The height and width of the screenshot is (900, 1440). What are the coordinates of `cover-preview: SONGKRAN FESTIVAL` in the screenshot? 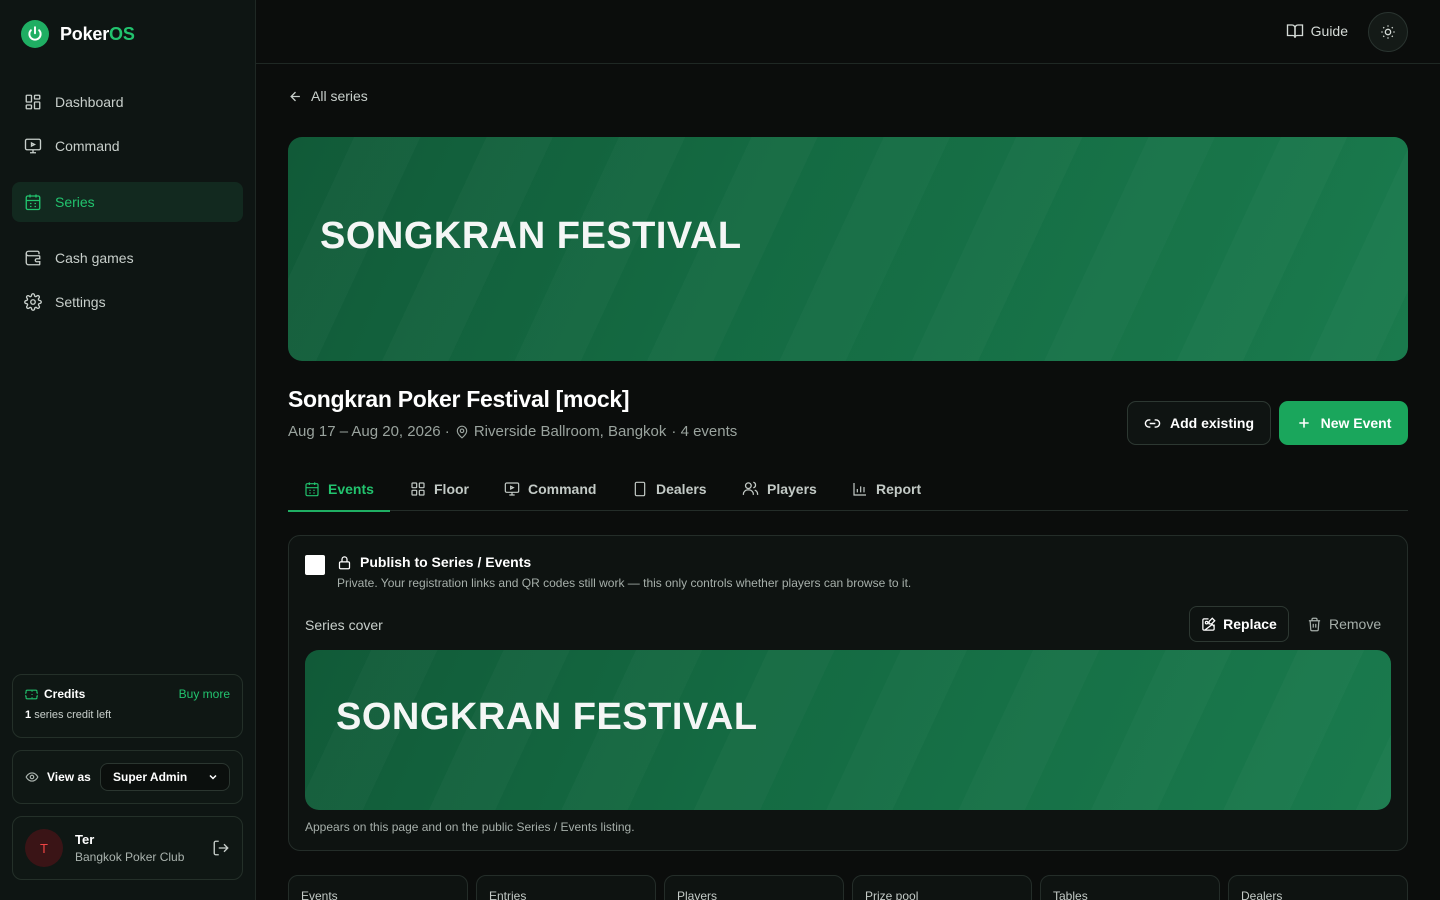 It's located at (848, 730).